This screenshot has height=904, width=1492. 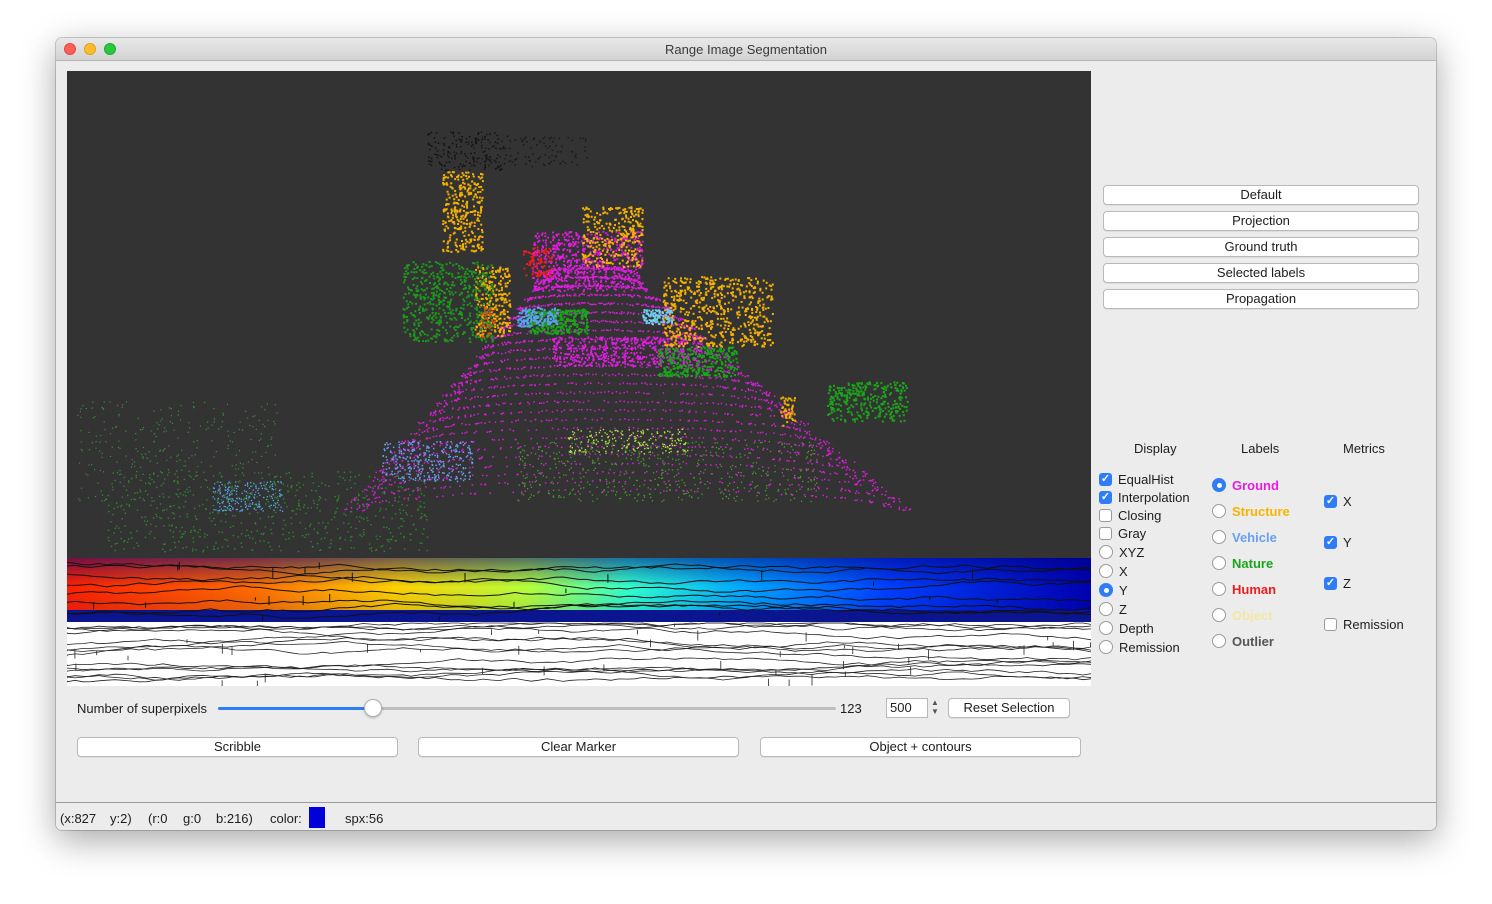 I want to click on display-option-remission: Remission, so click(x=1139, y=647).